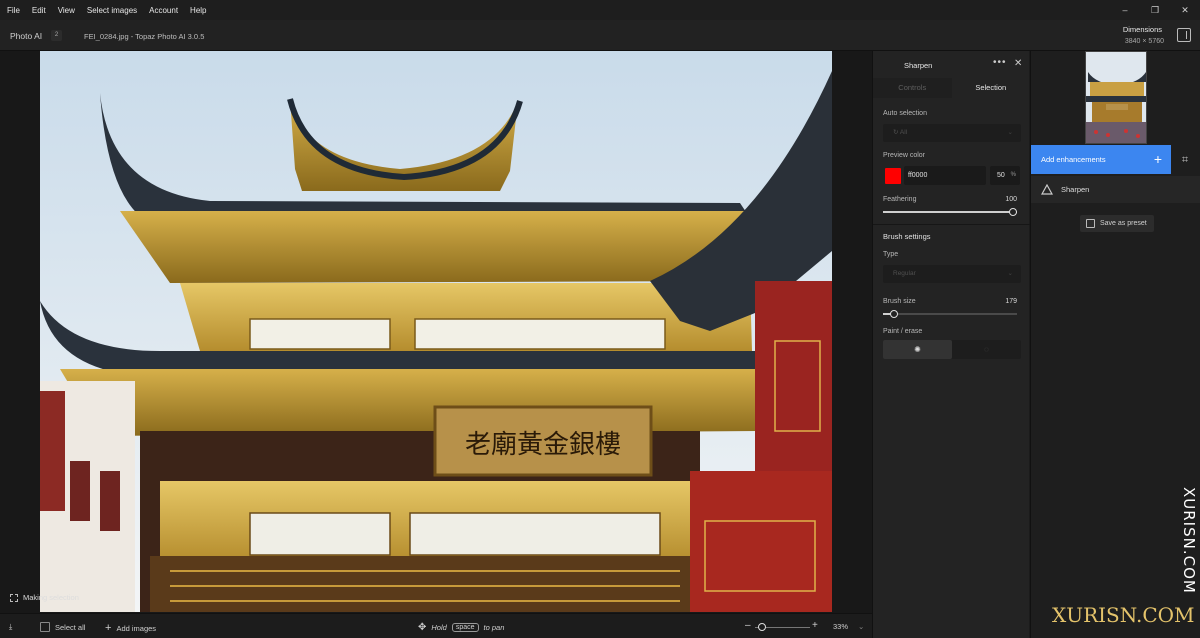  Describe the element at coordinates (1125, 10) in the screenshot. I see `minimize-icon: –` at that location.